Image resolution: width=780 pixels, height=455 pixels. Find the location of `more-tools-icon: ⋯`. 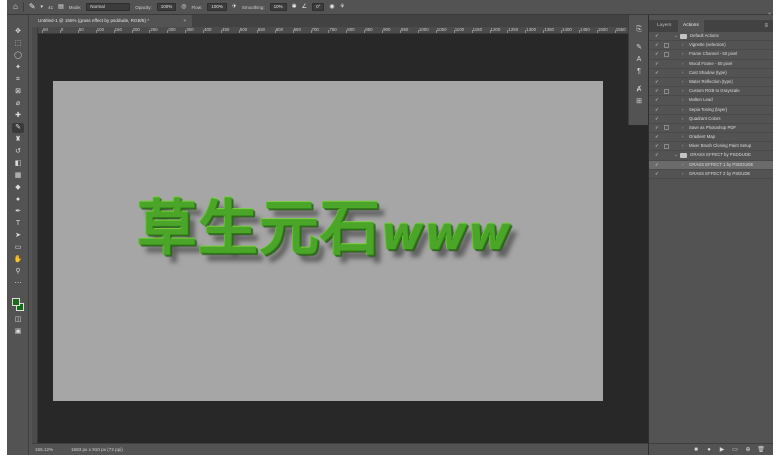

more-tools-icon: ⋯ is located at coordinates (18, 284).